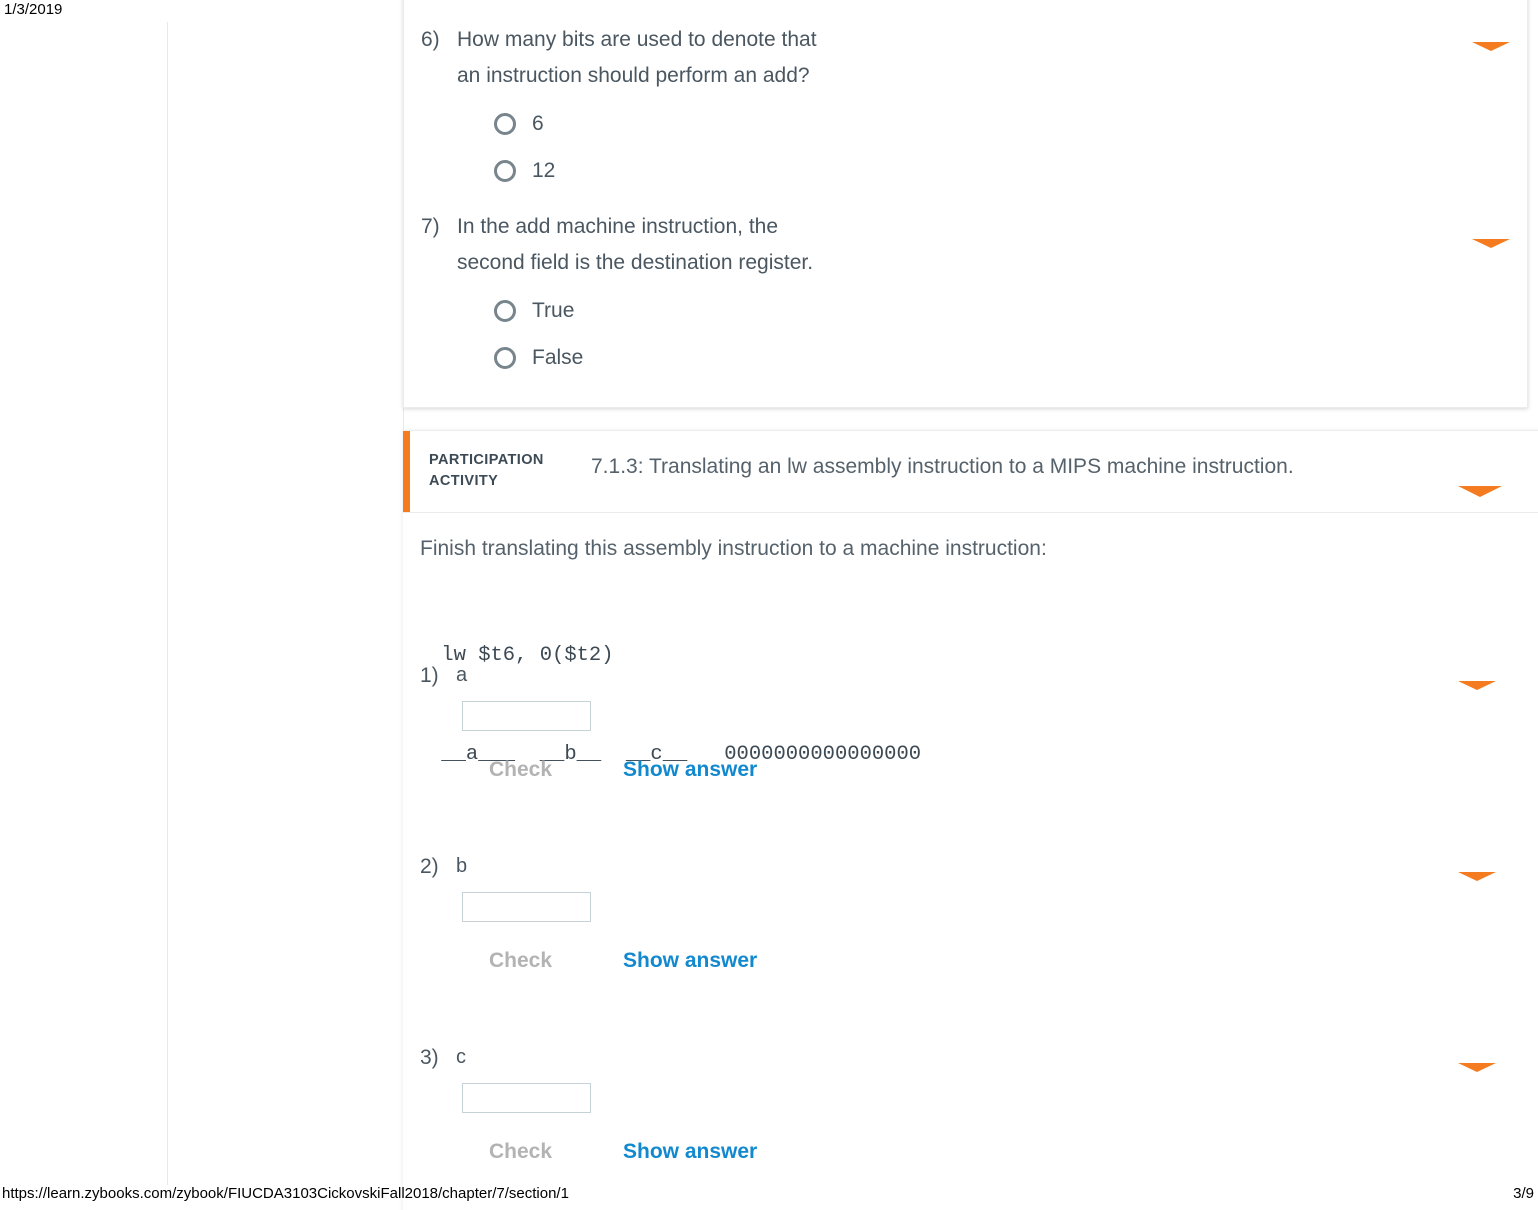  Describe the element at coordinates (690, 961) in the screenshot. I see `show-answer-link-b: Show answer` at that location.